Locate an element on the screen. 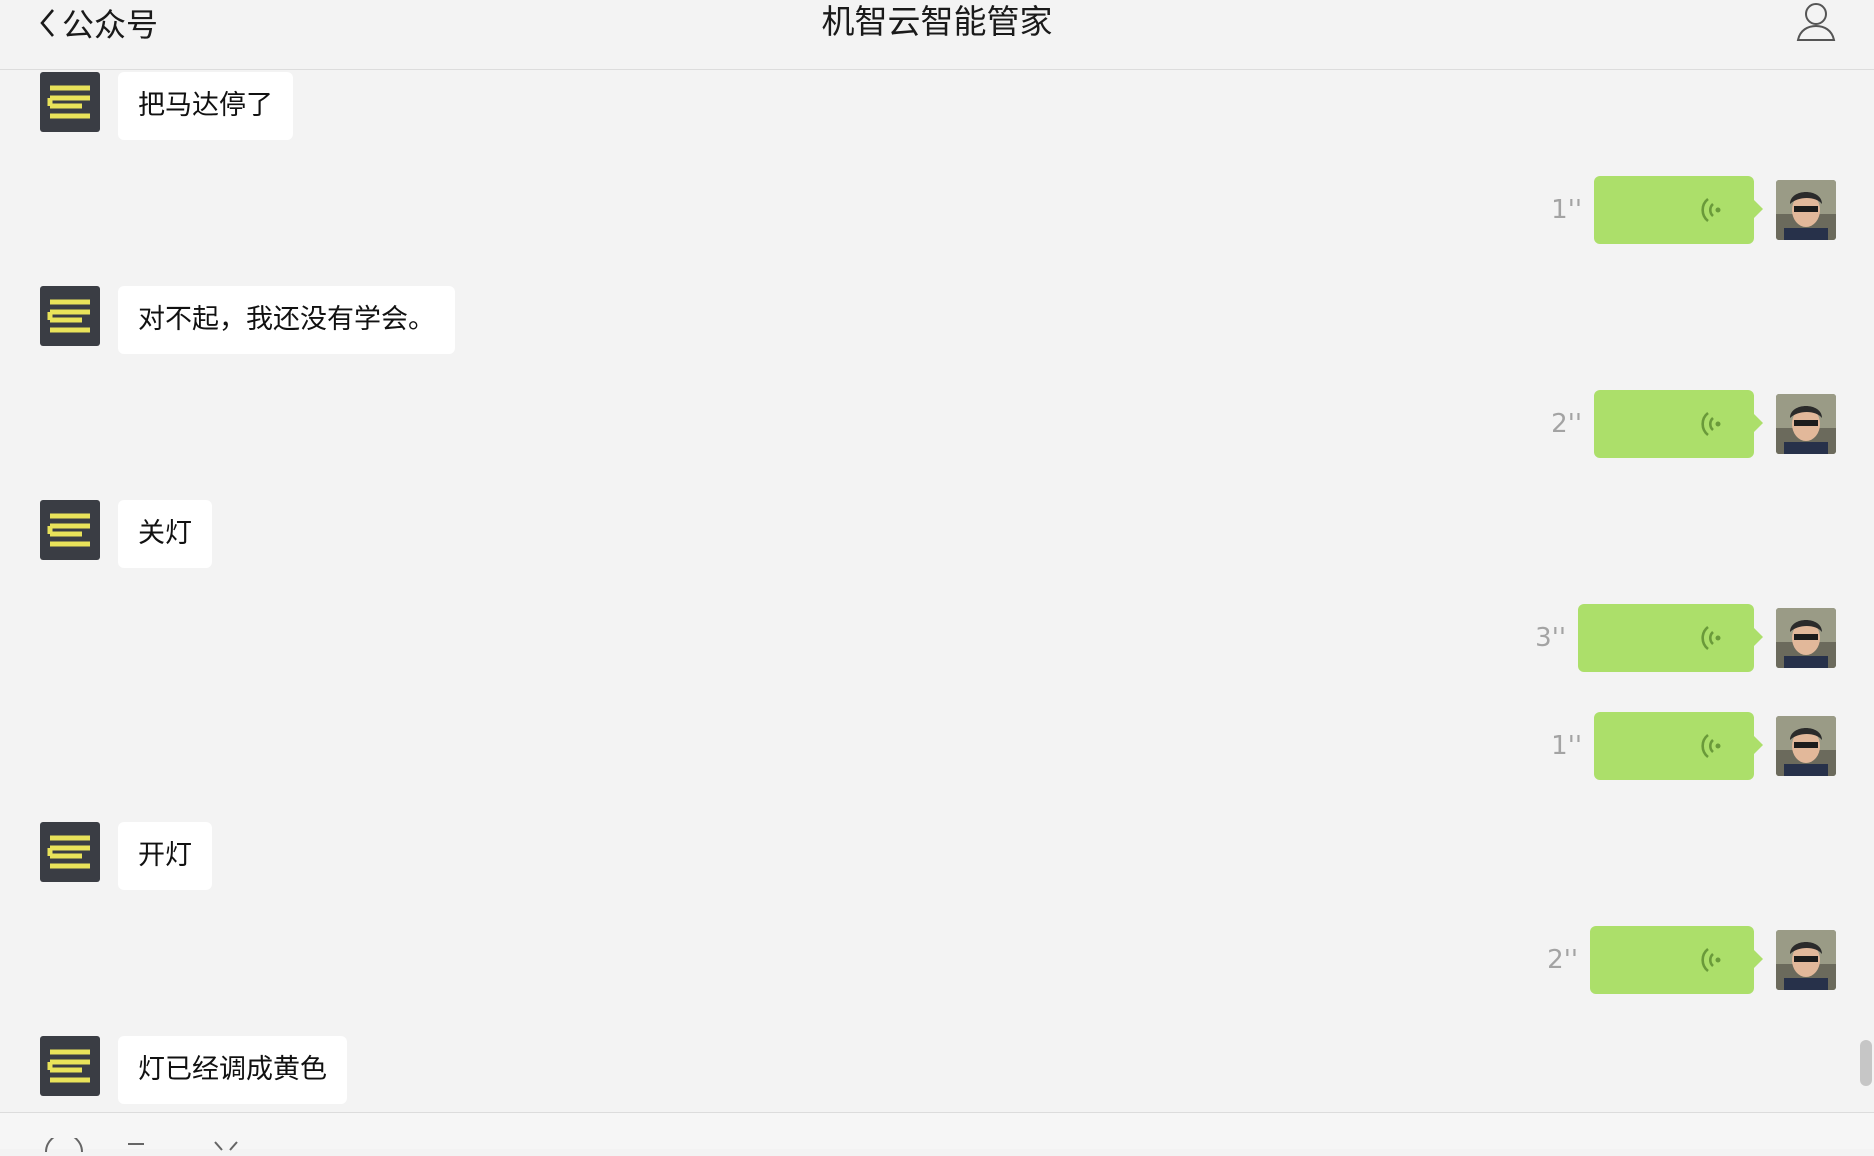  bot-message-bubble: 关灯 is located at coordinates (165, 534).